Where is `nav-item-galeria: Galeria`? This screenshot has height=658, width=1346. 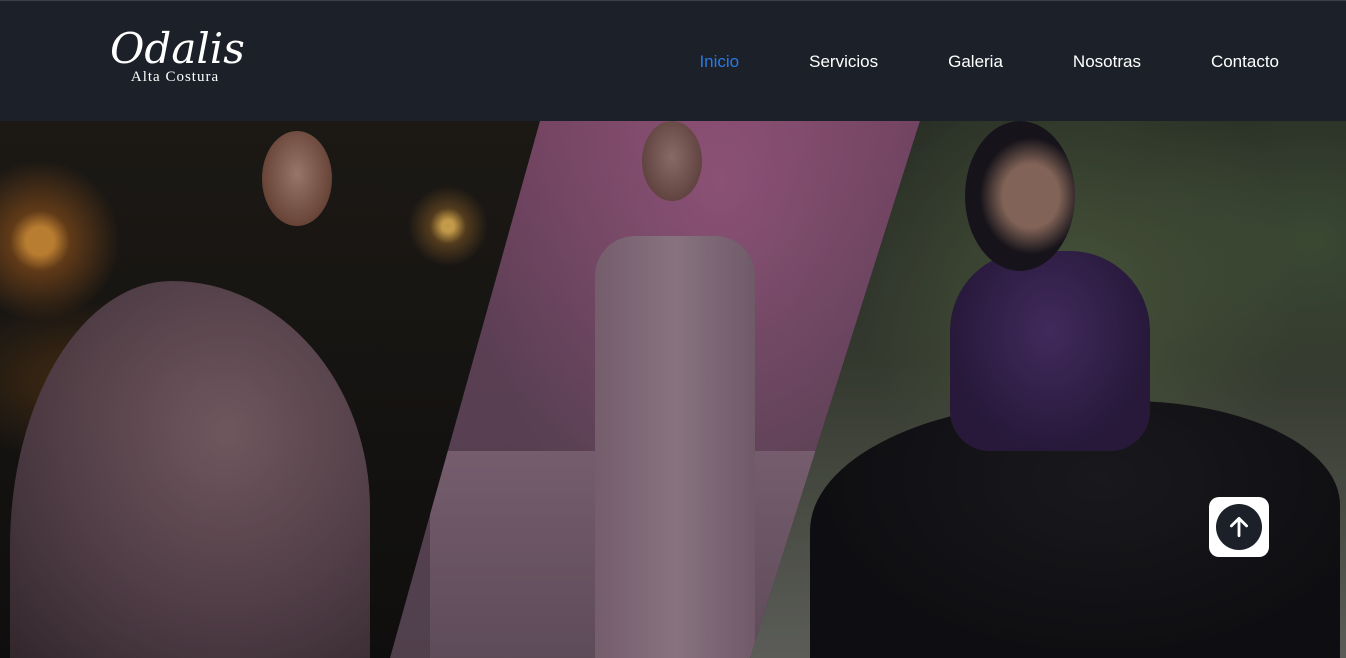 nav-item-galeria: Galeria is located at coordinates (975, 62).